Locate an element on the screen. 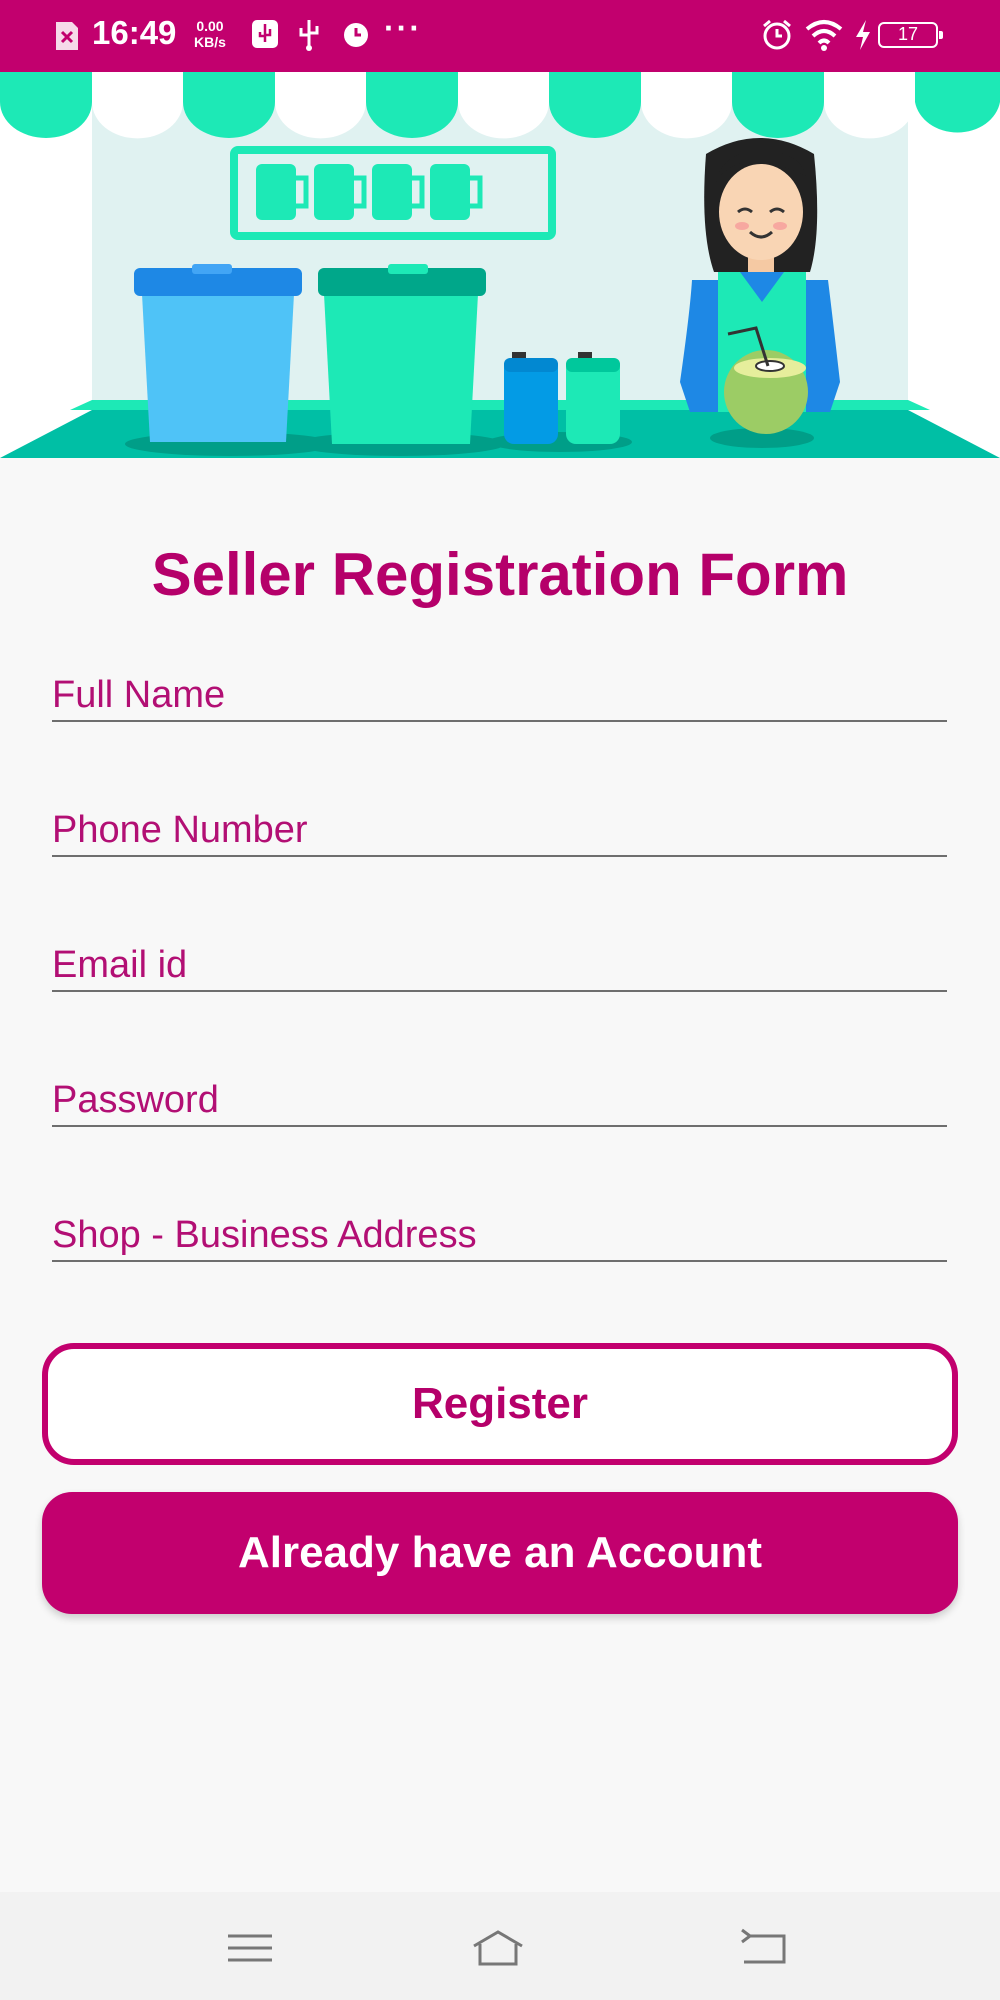  page-title: Seller Registration Form is located at coordinates (500, 574).